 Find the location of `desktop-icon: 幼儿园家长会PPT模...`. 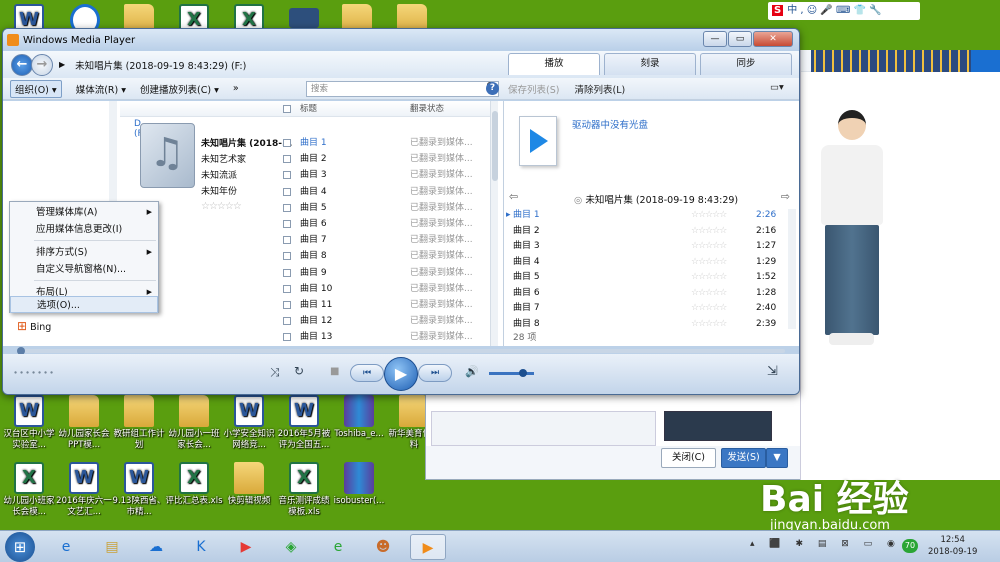

desktop-icon: 幼儿园家长会PPT模... is located at coordinates (84, 423).